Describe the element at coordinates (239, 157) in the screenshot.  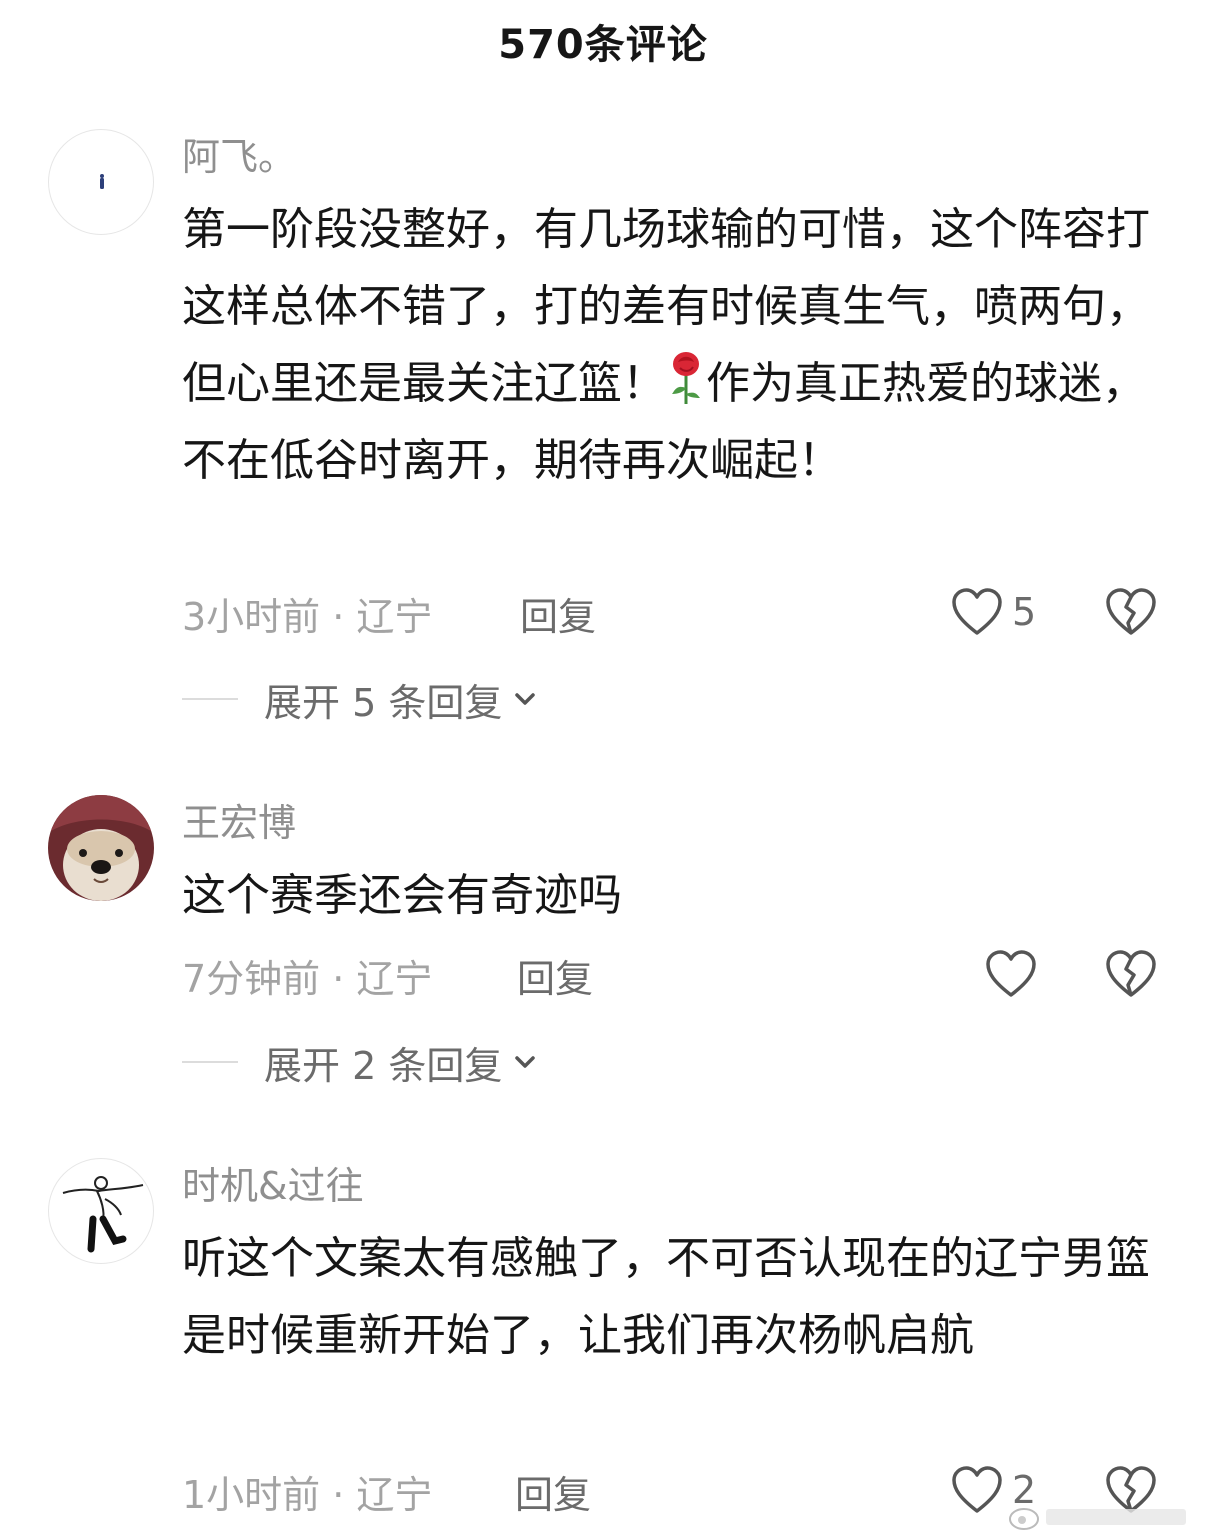
I see `comment-username: 阿飞。` at that location.